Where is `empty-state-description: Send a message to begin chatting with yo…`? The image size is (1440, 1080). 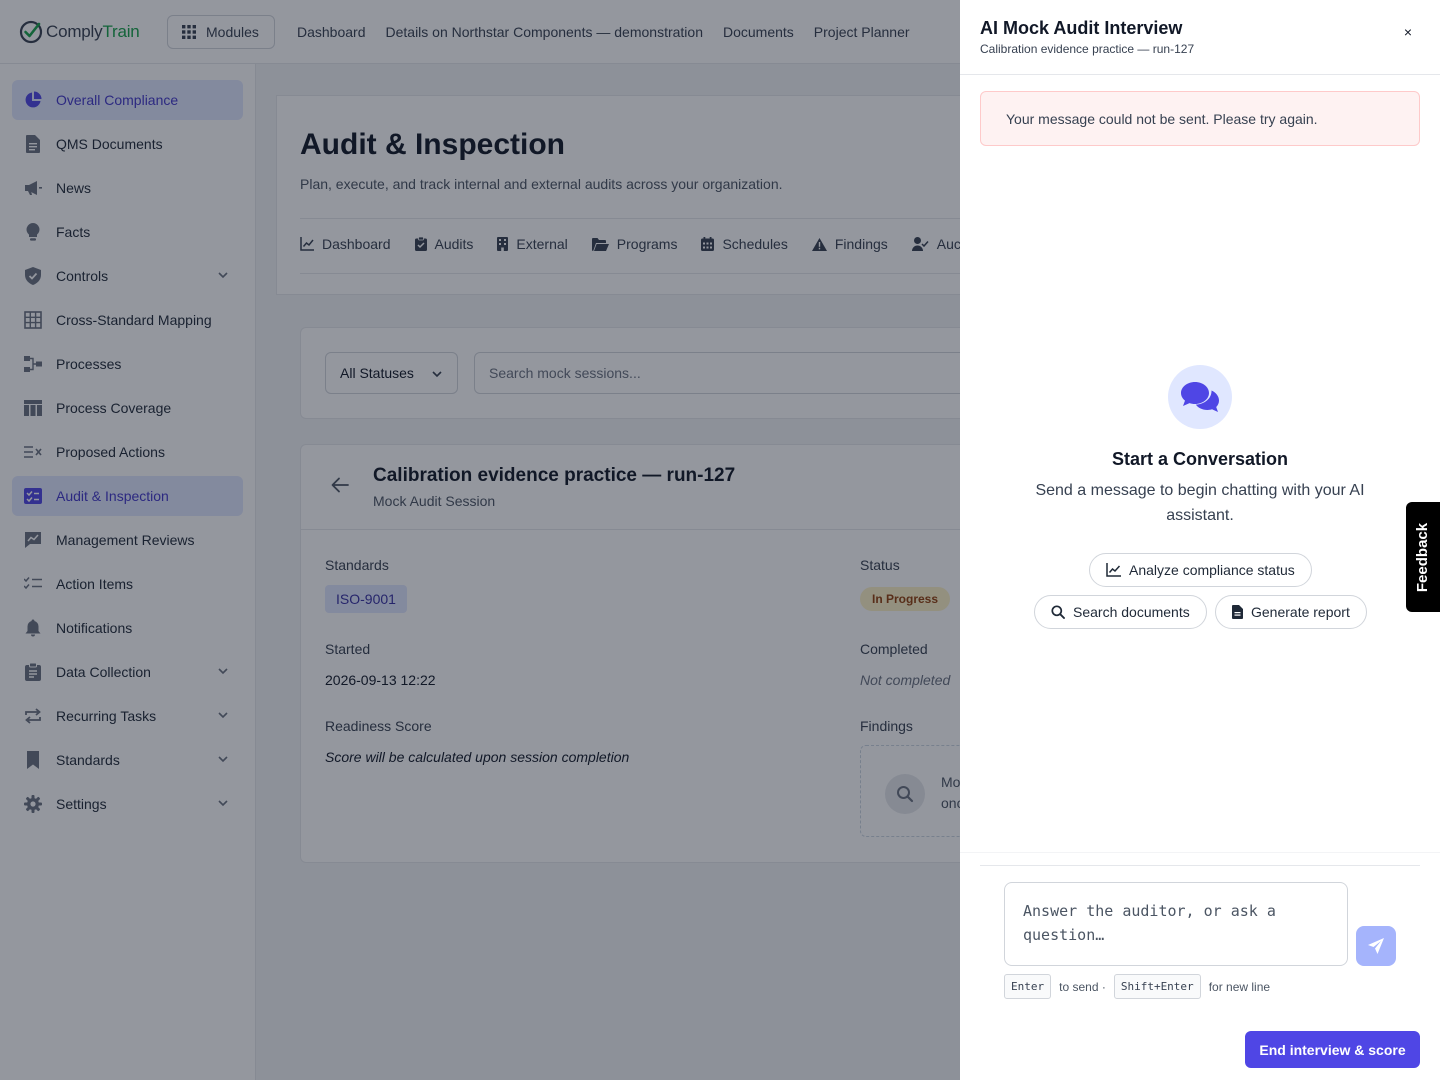 empty-state-description: Send a message to begin chatting with yo… is located at coordinates (1200, 503).